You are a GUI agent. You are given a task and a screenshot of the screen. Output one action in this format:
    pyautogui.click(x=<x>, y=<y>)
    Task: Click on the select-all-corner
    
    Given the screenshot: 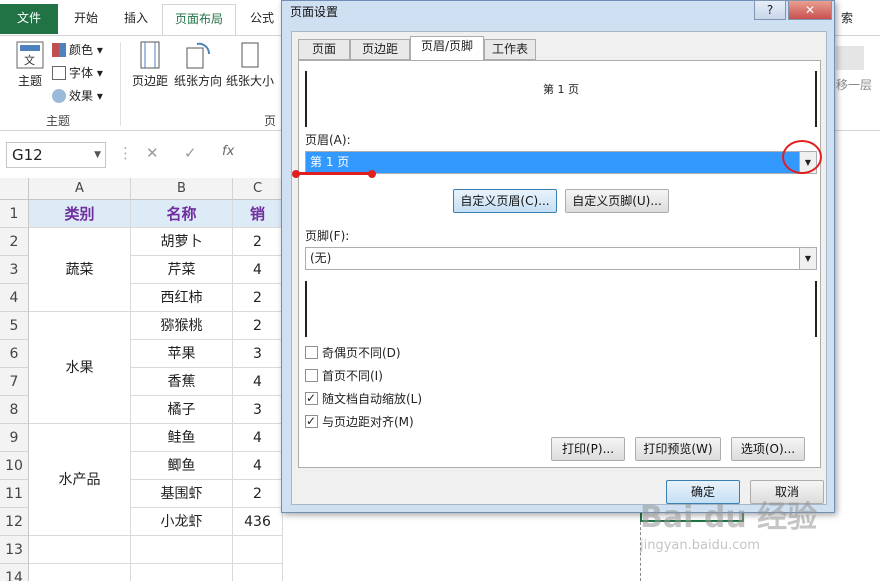 What is the action you would take?
    pyautogui.click(x=14, y=189)
    